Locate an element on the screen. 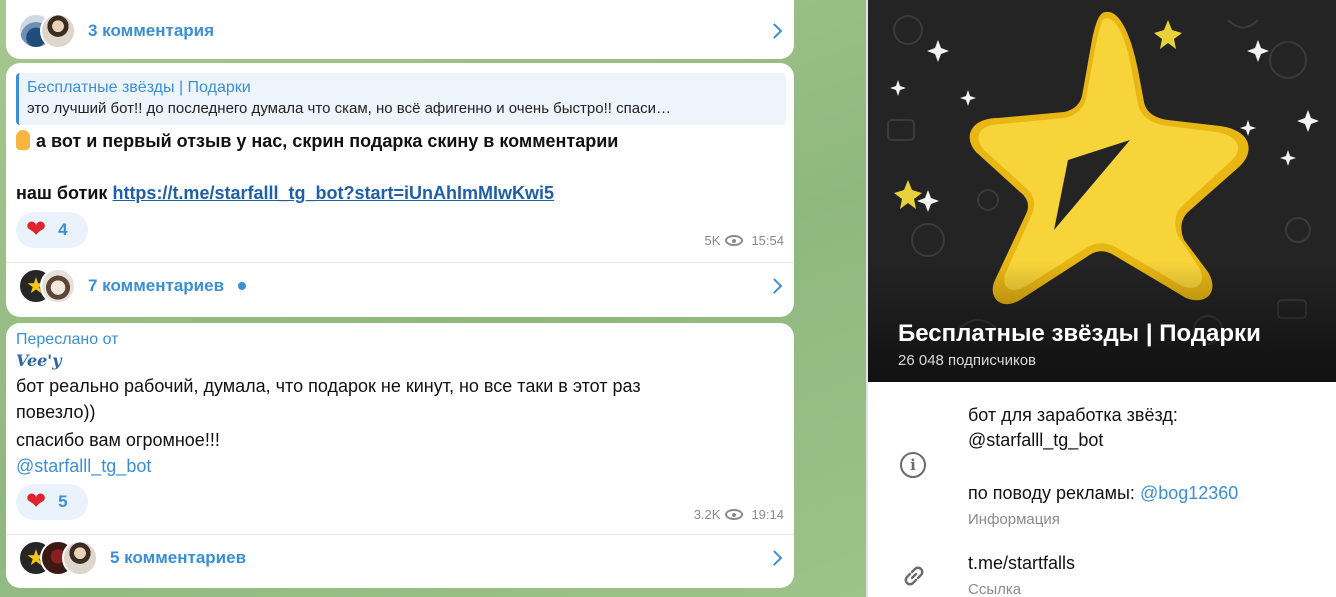 Image resolution: width=1336 pixels, height=597 pixels. pointing-finger-emoji is located at coordinates (23, 140).